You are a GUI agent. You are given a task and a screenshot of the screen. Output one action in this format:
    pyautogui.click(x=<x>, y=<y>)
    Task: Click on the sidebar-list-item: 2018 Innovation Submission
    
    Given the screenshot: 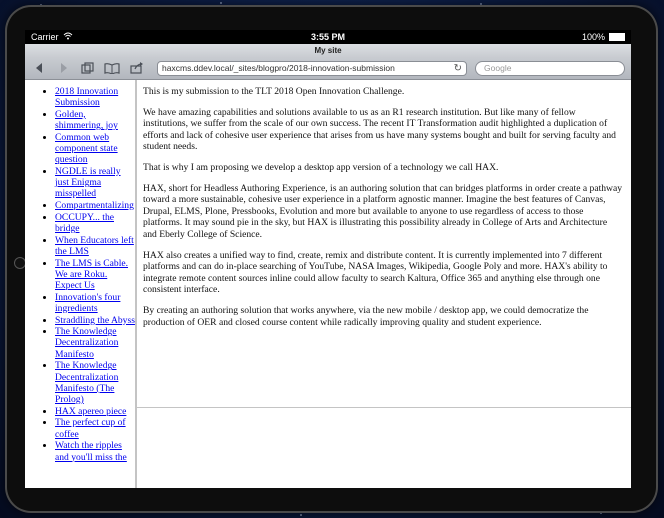 What is the action you would take?
    pyautogui.click(x=95, y=97)
    